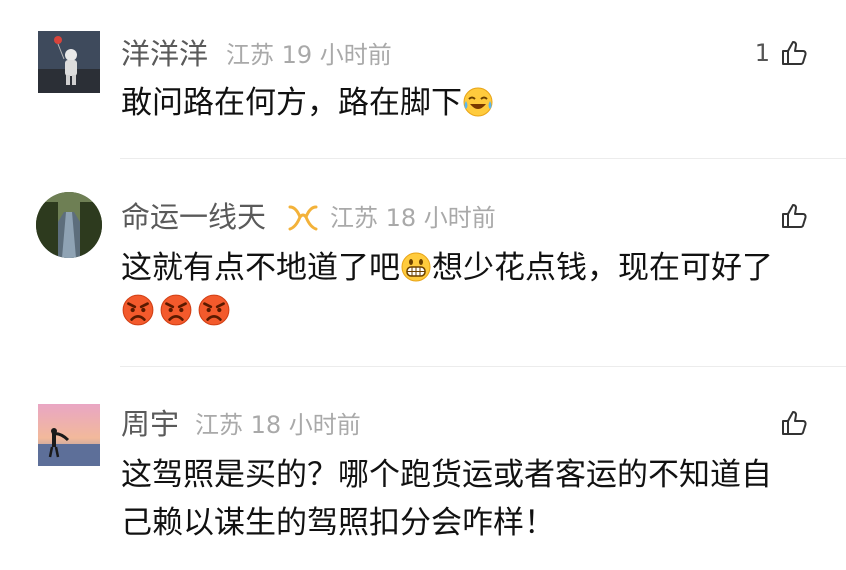 Image resolution: width=846 pixels, height=570 pixels. I want to click on like-button: 1, so click(782, 53).